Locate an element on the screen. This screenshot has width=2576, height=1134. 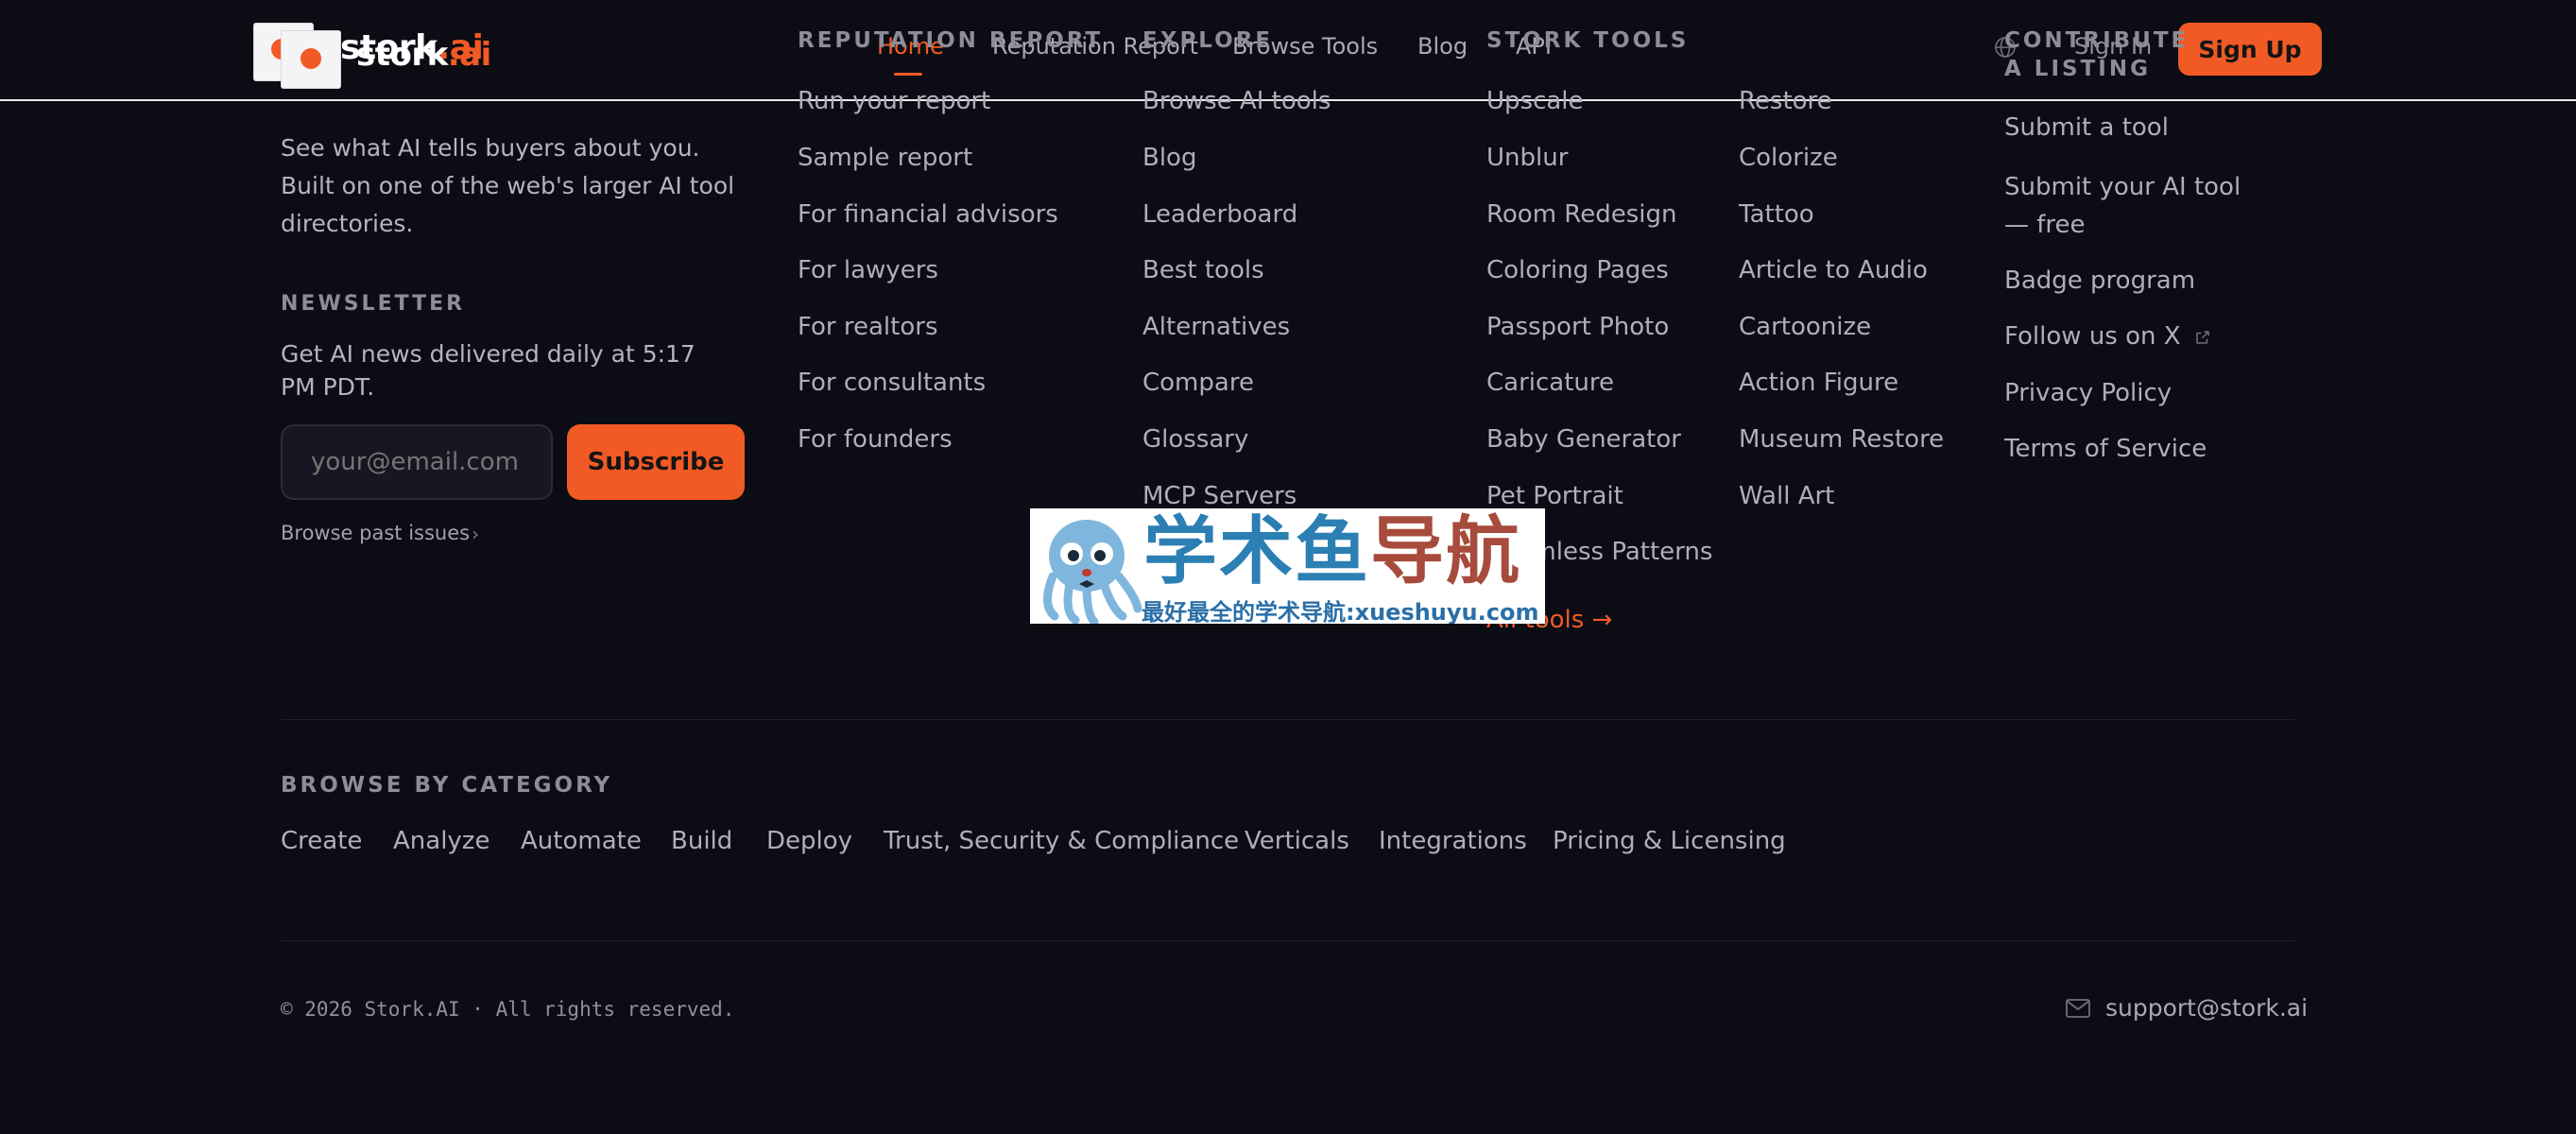
divider-bottom is located at coordinates (1288, 940).